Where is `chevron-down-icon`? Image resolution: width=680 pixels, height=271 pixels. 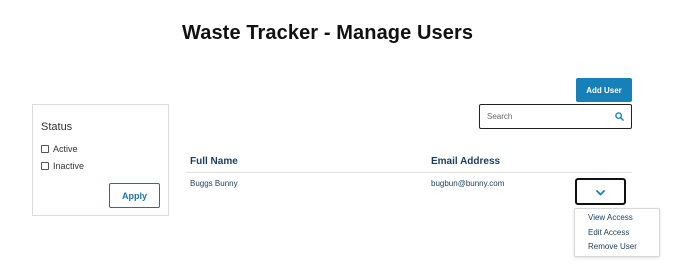
chevron-down-icon is located at coordinates (600, 192).